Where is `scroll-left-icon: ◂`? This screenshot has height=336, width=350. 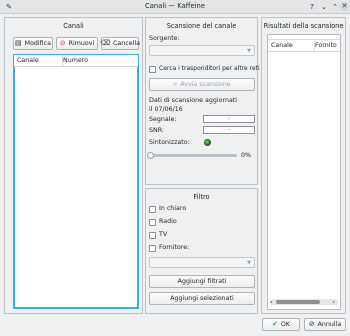 scroll-left-icon: ◂ is located at coordinates (271, 302).